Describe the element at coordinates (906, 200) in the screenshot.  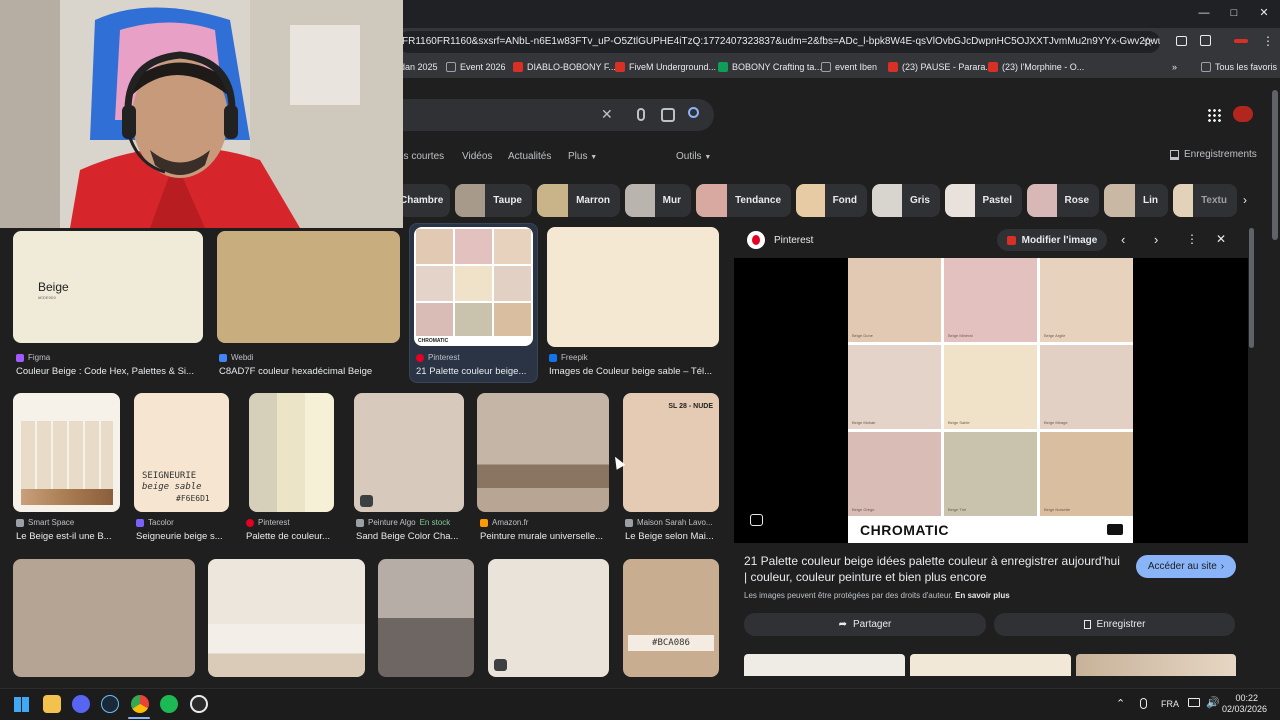
I see `chip-gris: Gris` at that location.